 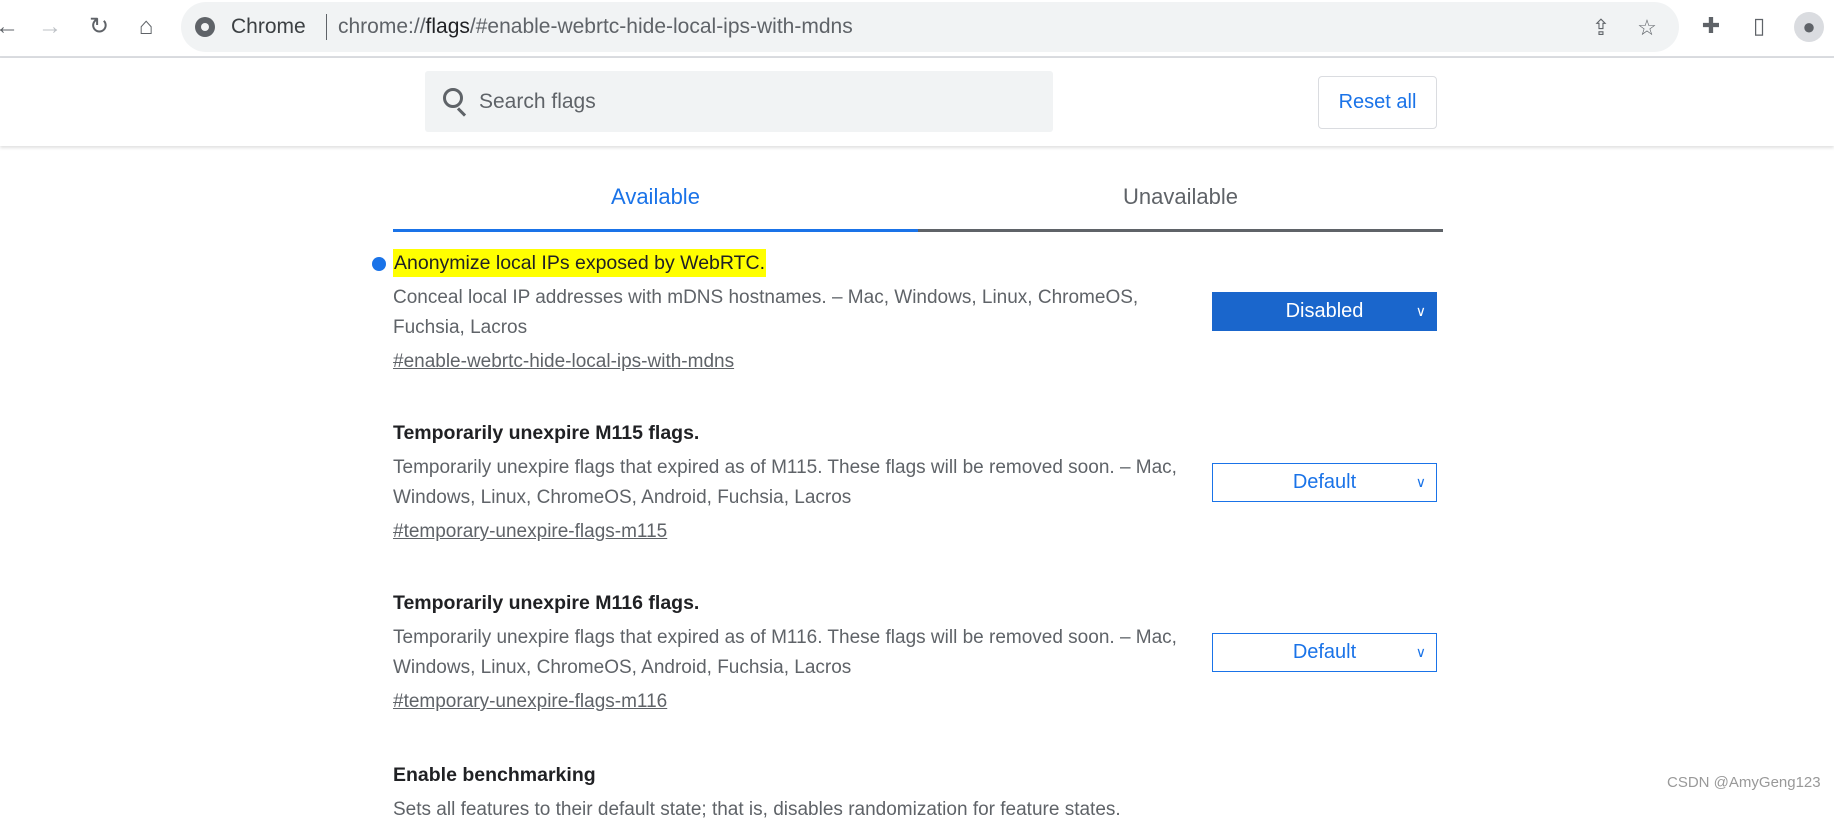 I want to click on profile-avatar-icon: ●, so click(x=1809, y=27).